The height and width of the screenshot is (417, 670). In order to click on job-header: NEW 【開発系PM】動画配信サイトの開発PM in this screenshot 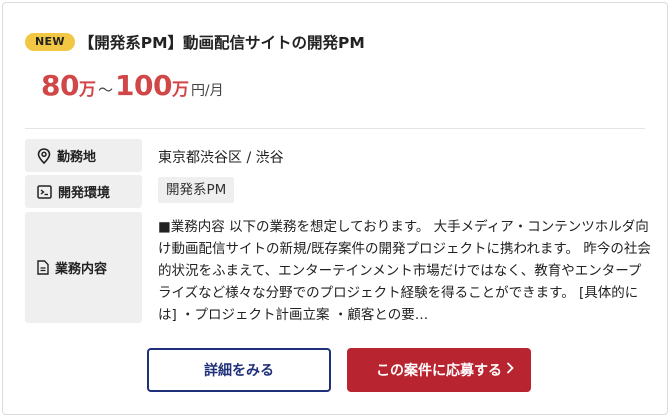, I will do `click(195, 42)`.